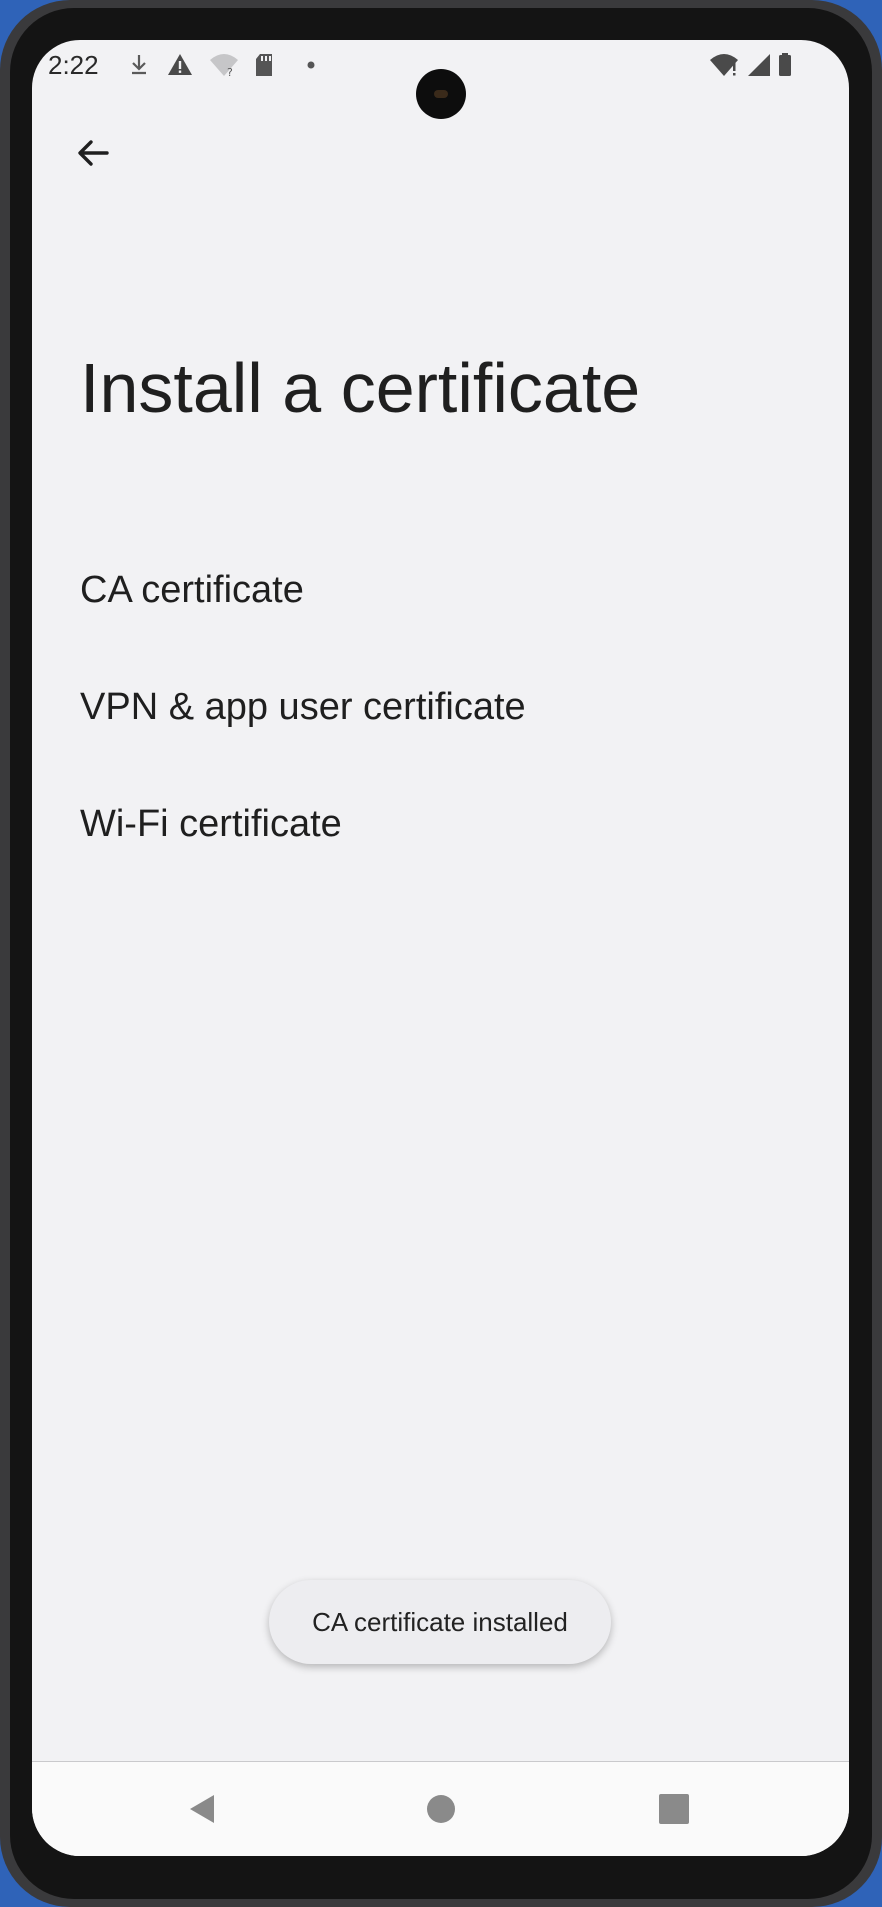 This screenshot has width=882, height=1907. I want to click on nav-home-button, so click(441, 1809).